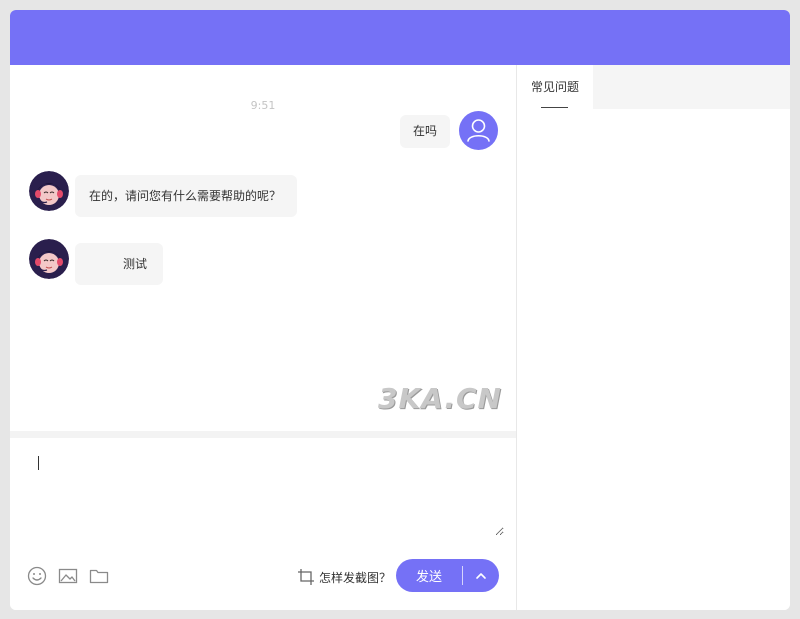 The height and width of the screenshot is (619, 800). What do you see at coordinates (400, 37) in the screenshot?
I see `title-bar` at bounding box center [400, 37].